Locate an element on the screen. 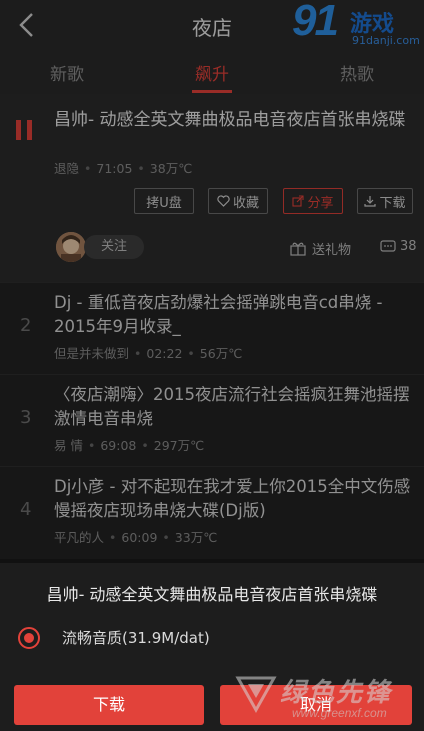 The height and width of the screenshot is (731, 424). sheet-title: 昌帅- 动感全英文舞曲极品电音夜店首张串烧碟 is located at coordinates (212, 594).